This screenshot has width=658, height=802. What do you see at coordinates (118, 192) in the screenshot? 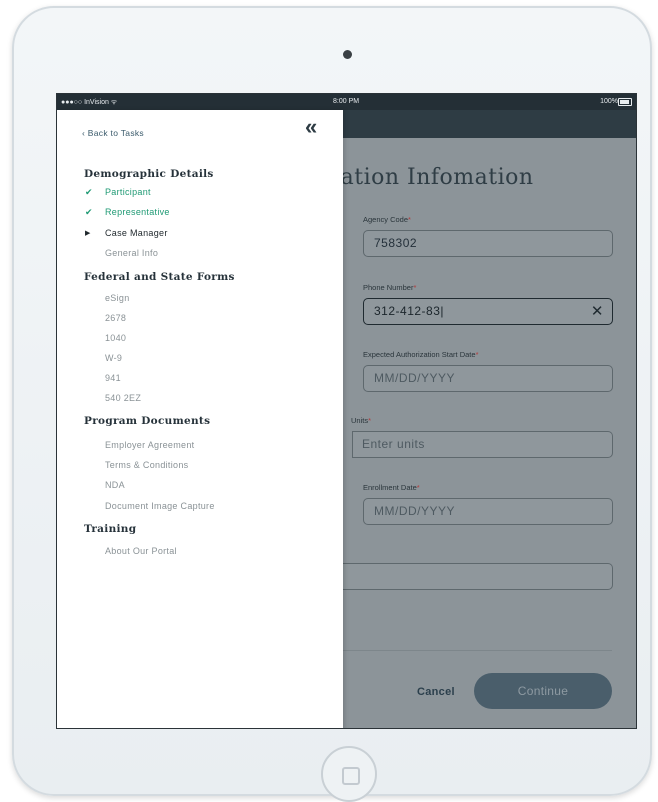
I see `nav-item-participant: ✔ Participant` at bounding box center [118, 192].